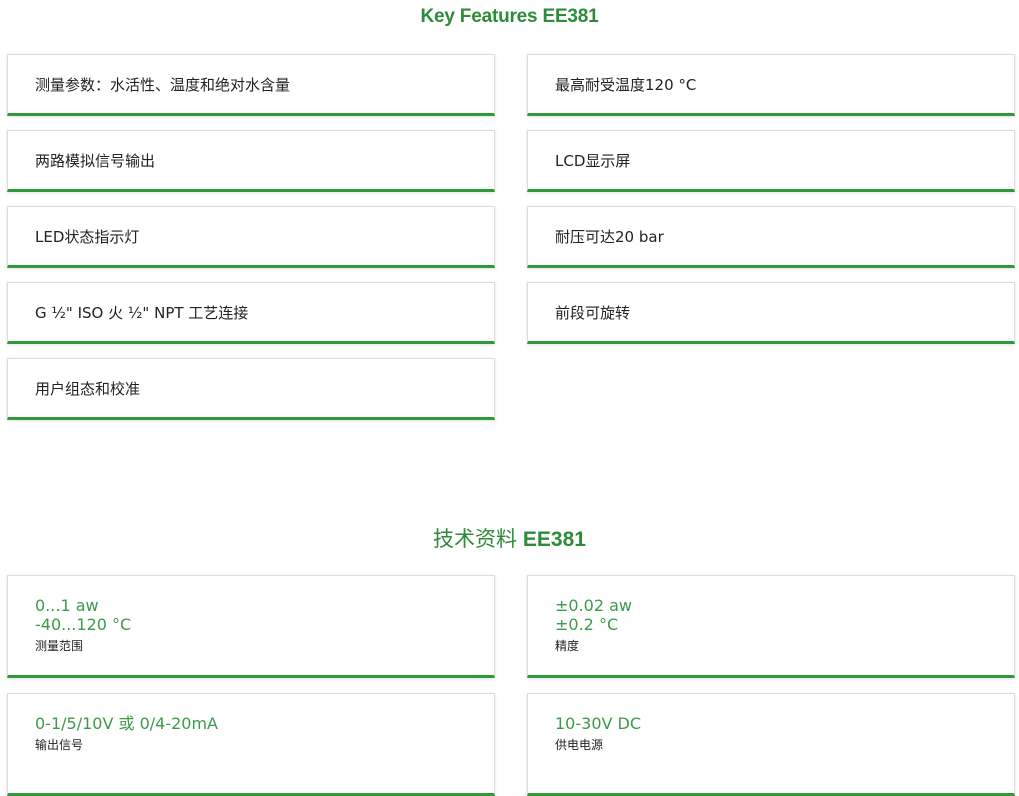 This screenshot has height=796, width=1019. What do you see at coordinates (83, 624) in the screenshot?
I see `spec-value-line: -40...120 °C` at bounding box center [83, 624].